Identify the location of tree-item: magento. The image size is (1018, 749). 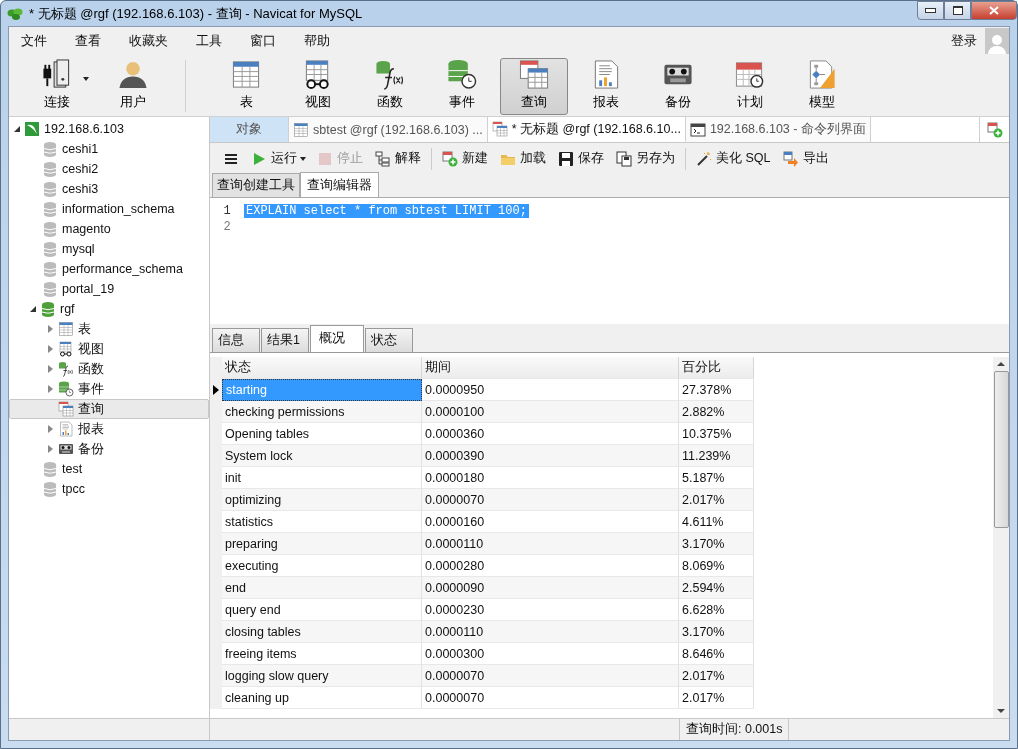
(109, 229).